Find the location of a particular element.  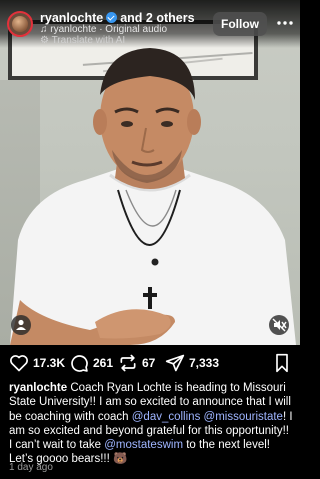

caption-username: ryanlochte is located at coordinates (38, 388).